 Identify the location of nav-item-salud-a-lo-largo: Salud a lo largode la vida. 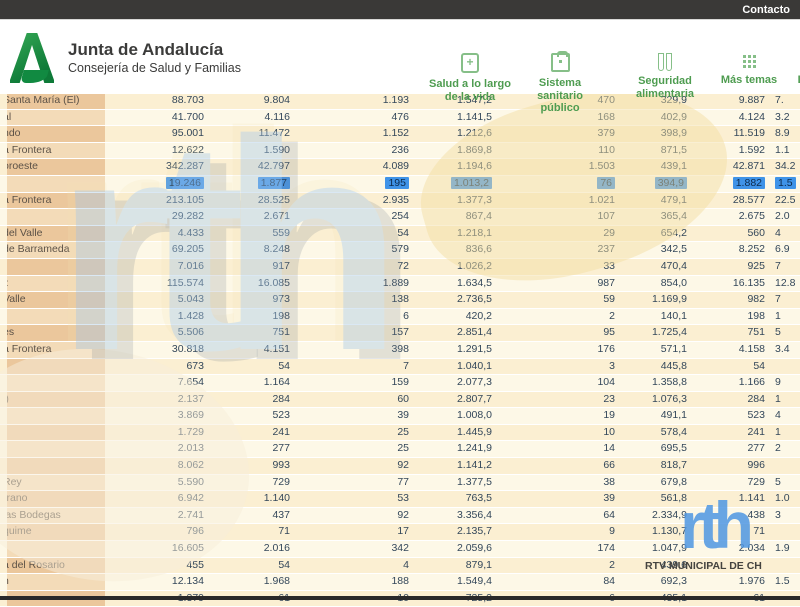
(470, 78).